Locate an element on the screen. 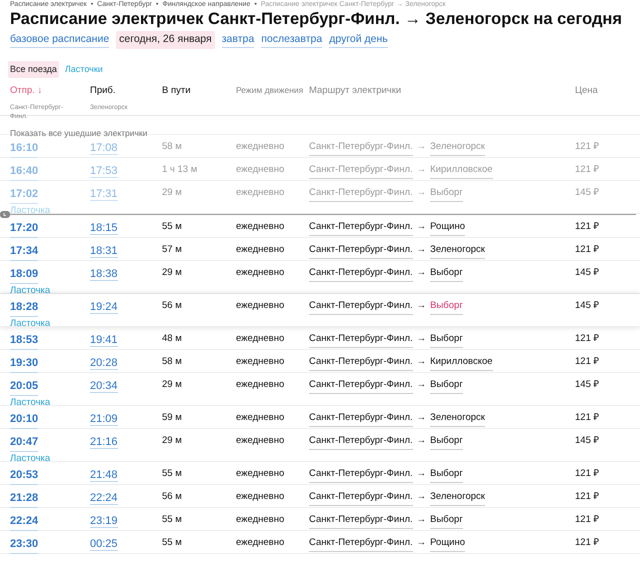  departure-time: 21:28 is located at coordinates (24, 499).